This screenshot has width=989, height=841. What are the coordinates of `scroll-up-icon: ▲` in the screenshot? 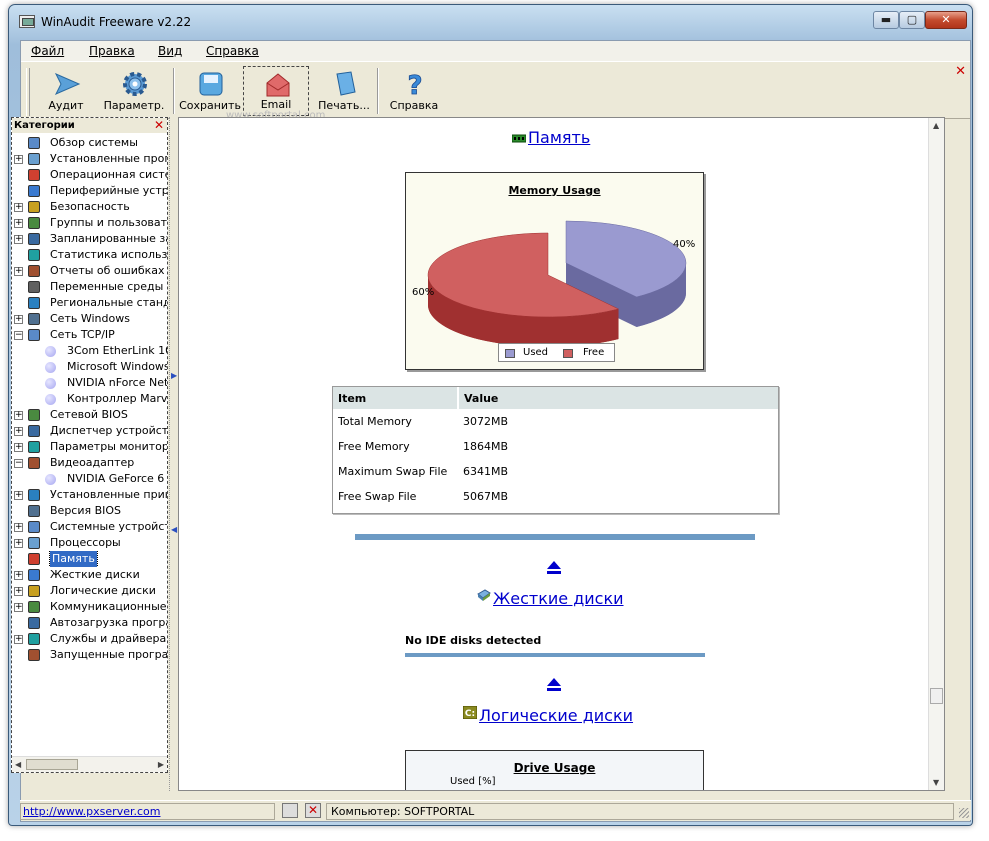 It's located at (936, 125).